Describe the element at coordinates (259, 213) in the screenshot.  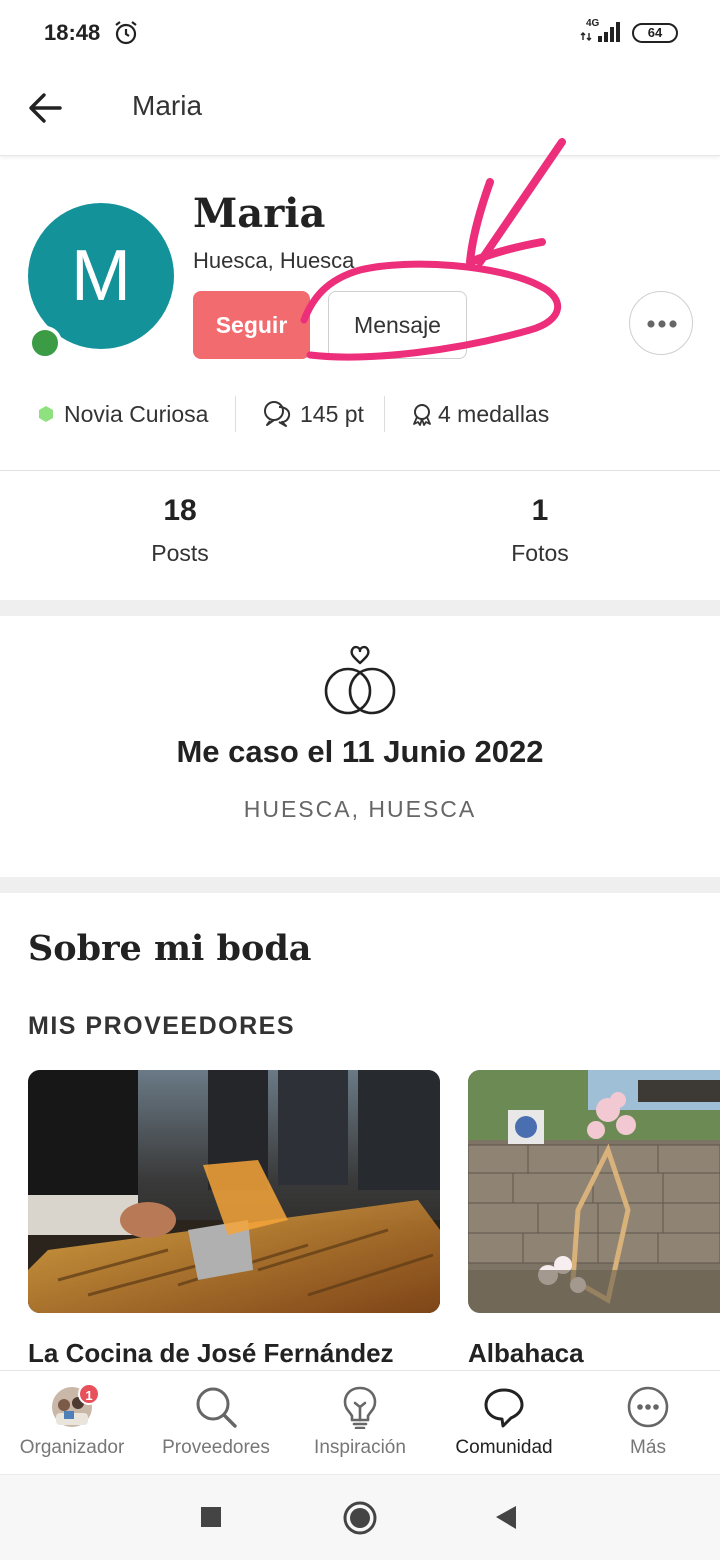
I see `profile-name: Maria` at that location.